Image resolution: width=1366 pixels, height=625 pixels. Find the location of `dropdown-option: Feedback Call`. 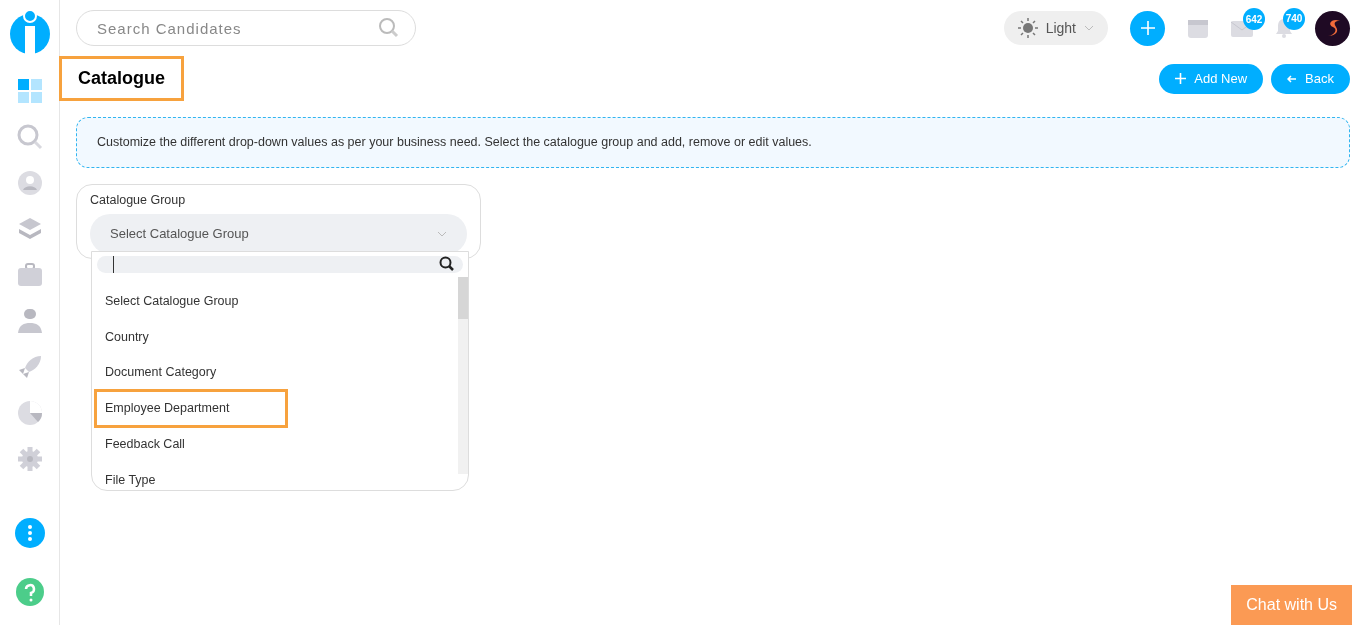

dropdown-option: Feedback Call is located at coordinates (145, 444).